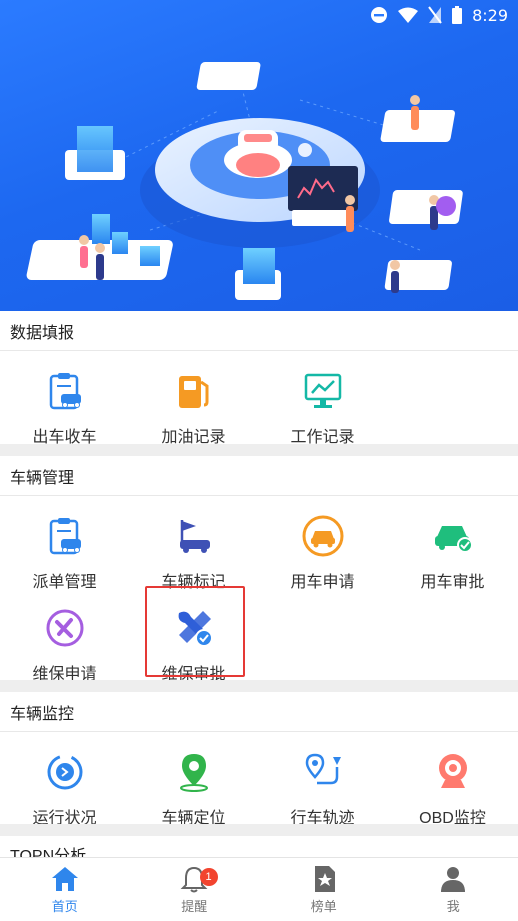 The image size is (518, 921). Describe the element at coordinates (490, 15) in the screenshot. I see `status-time: 8:29` at that location.